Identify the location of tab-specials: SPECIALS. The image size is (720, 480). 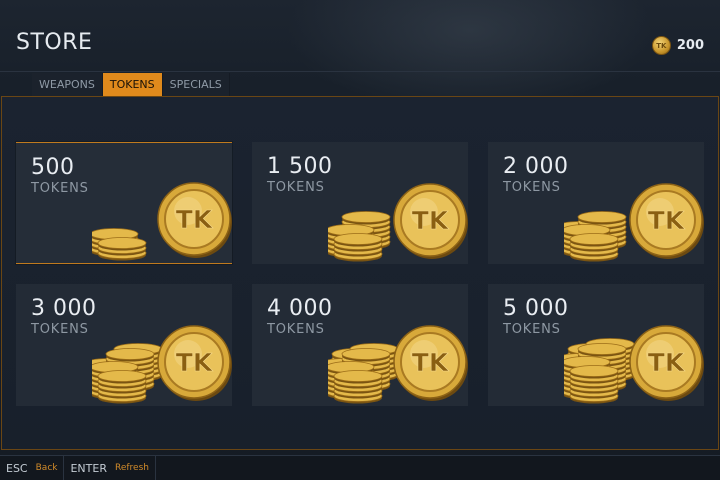
(196, 84).